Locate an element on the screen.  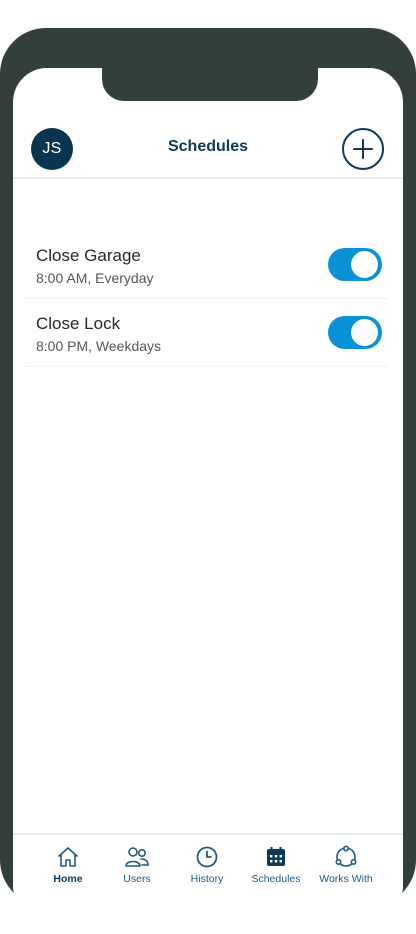
clock-icon is located at coordinates (207, 857).